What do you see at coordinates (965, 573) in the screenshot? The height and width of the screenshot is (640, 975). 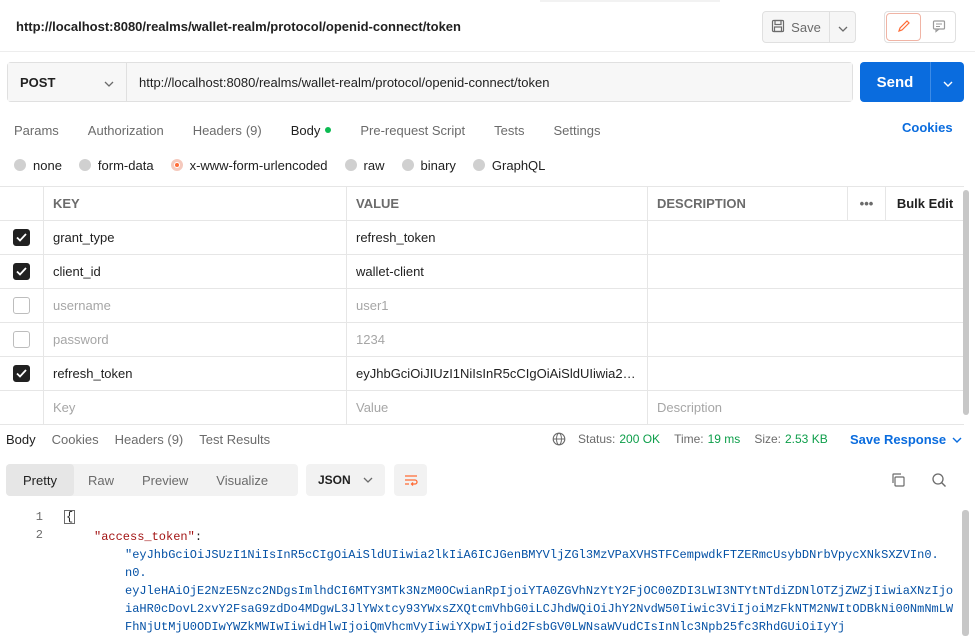 I see `response-scrollbar` at bounding box center [965, 573].